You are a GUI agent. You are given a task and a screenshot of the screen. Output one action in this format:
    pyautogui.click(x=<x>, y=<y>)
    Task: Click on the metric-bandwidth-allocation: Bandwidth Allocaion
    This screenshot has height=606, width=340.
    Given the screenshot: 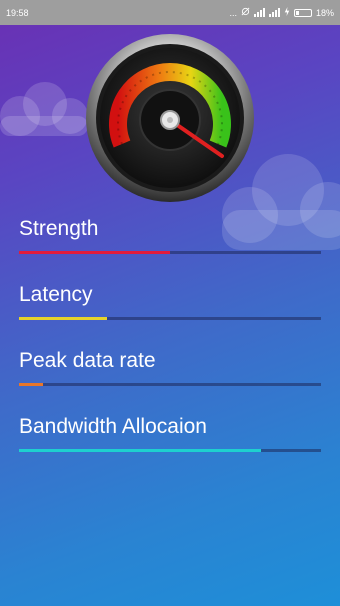 What is the action you would take?
    pyautogui.click(x=170, y=433)
    